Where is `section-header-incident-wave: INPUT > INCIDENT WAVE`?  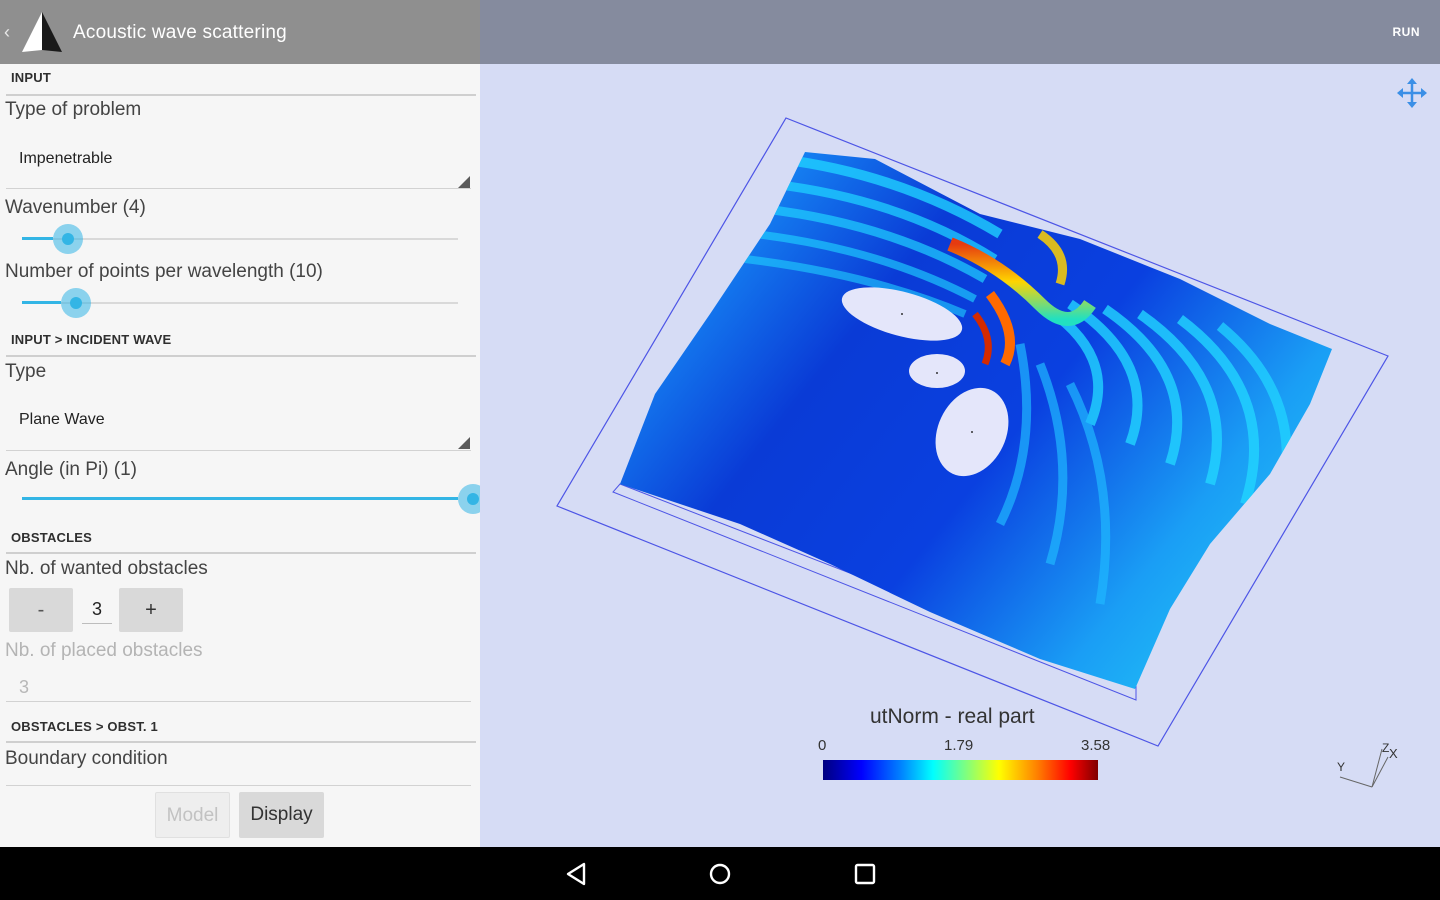 section-header-incident-wave: INPUT > INCIDENT WAVE is located at coordinates (91, 339).